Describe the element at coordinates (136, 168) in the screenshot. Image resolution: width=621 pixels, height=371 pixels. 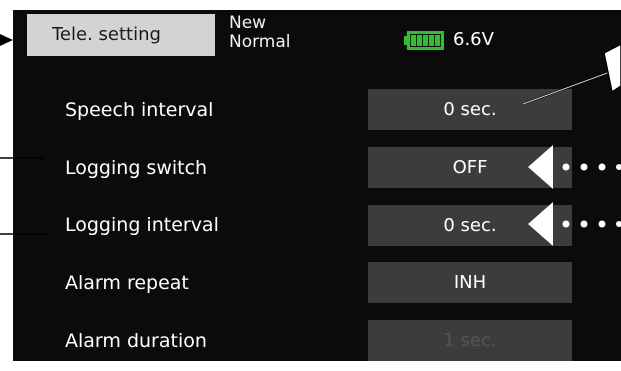
I see `logging-switch-label: Logging switch` at that location.